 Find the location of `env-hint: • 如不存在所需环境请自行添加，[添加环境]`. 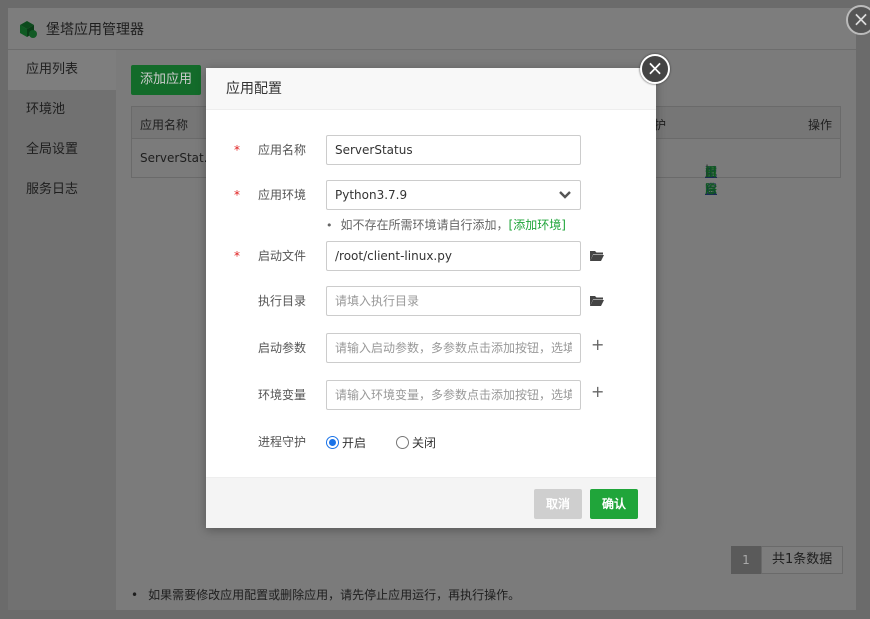

env-hint: • 如不存在所需环境请自行添加，[添加环境] is located at coordinates (446, 225).